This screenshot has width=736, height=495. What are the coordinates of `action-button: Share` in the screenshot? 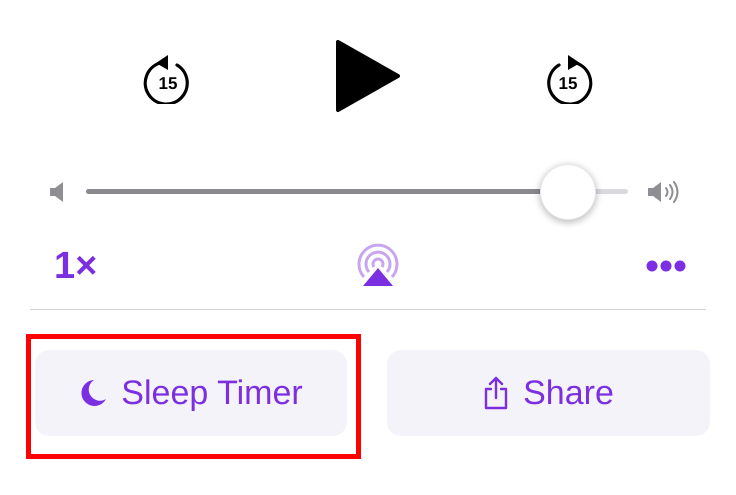 It's located at (548, 393).